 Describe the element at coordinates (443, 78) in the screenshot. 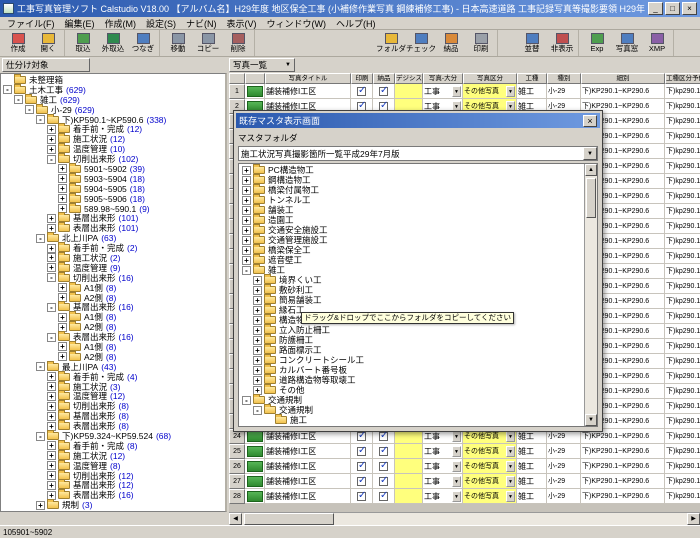

I see `column-header-6: 写真-大分` at that location.